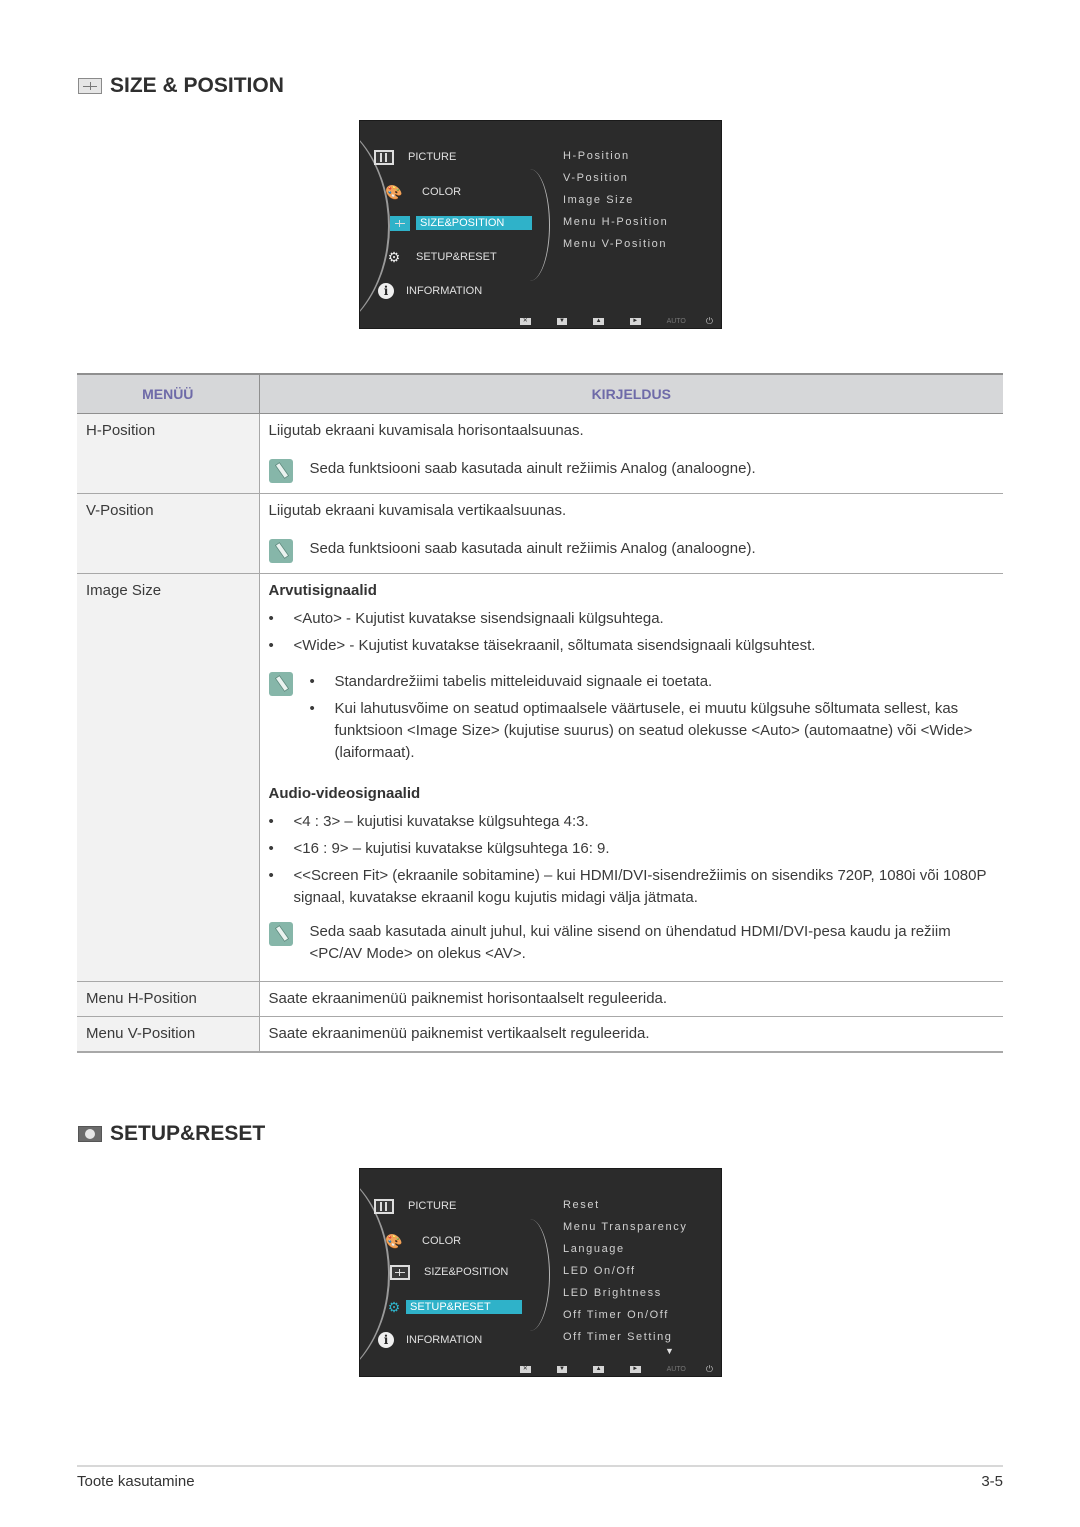  I want to click on osd-submenu-item: Menu V-Position, so click(615, 244).